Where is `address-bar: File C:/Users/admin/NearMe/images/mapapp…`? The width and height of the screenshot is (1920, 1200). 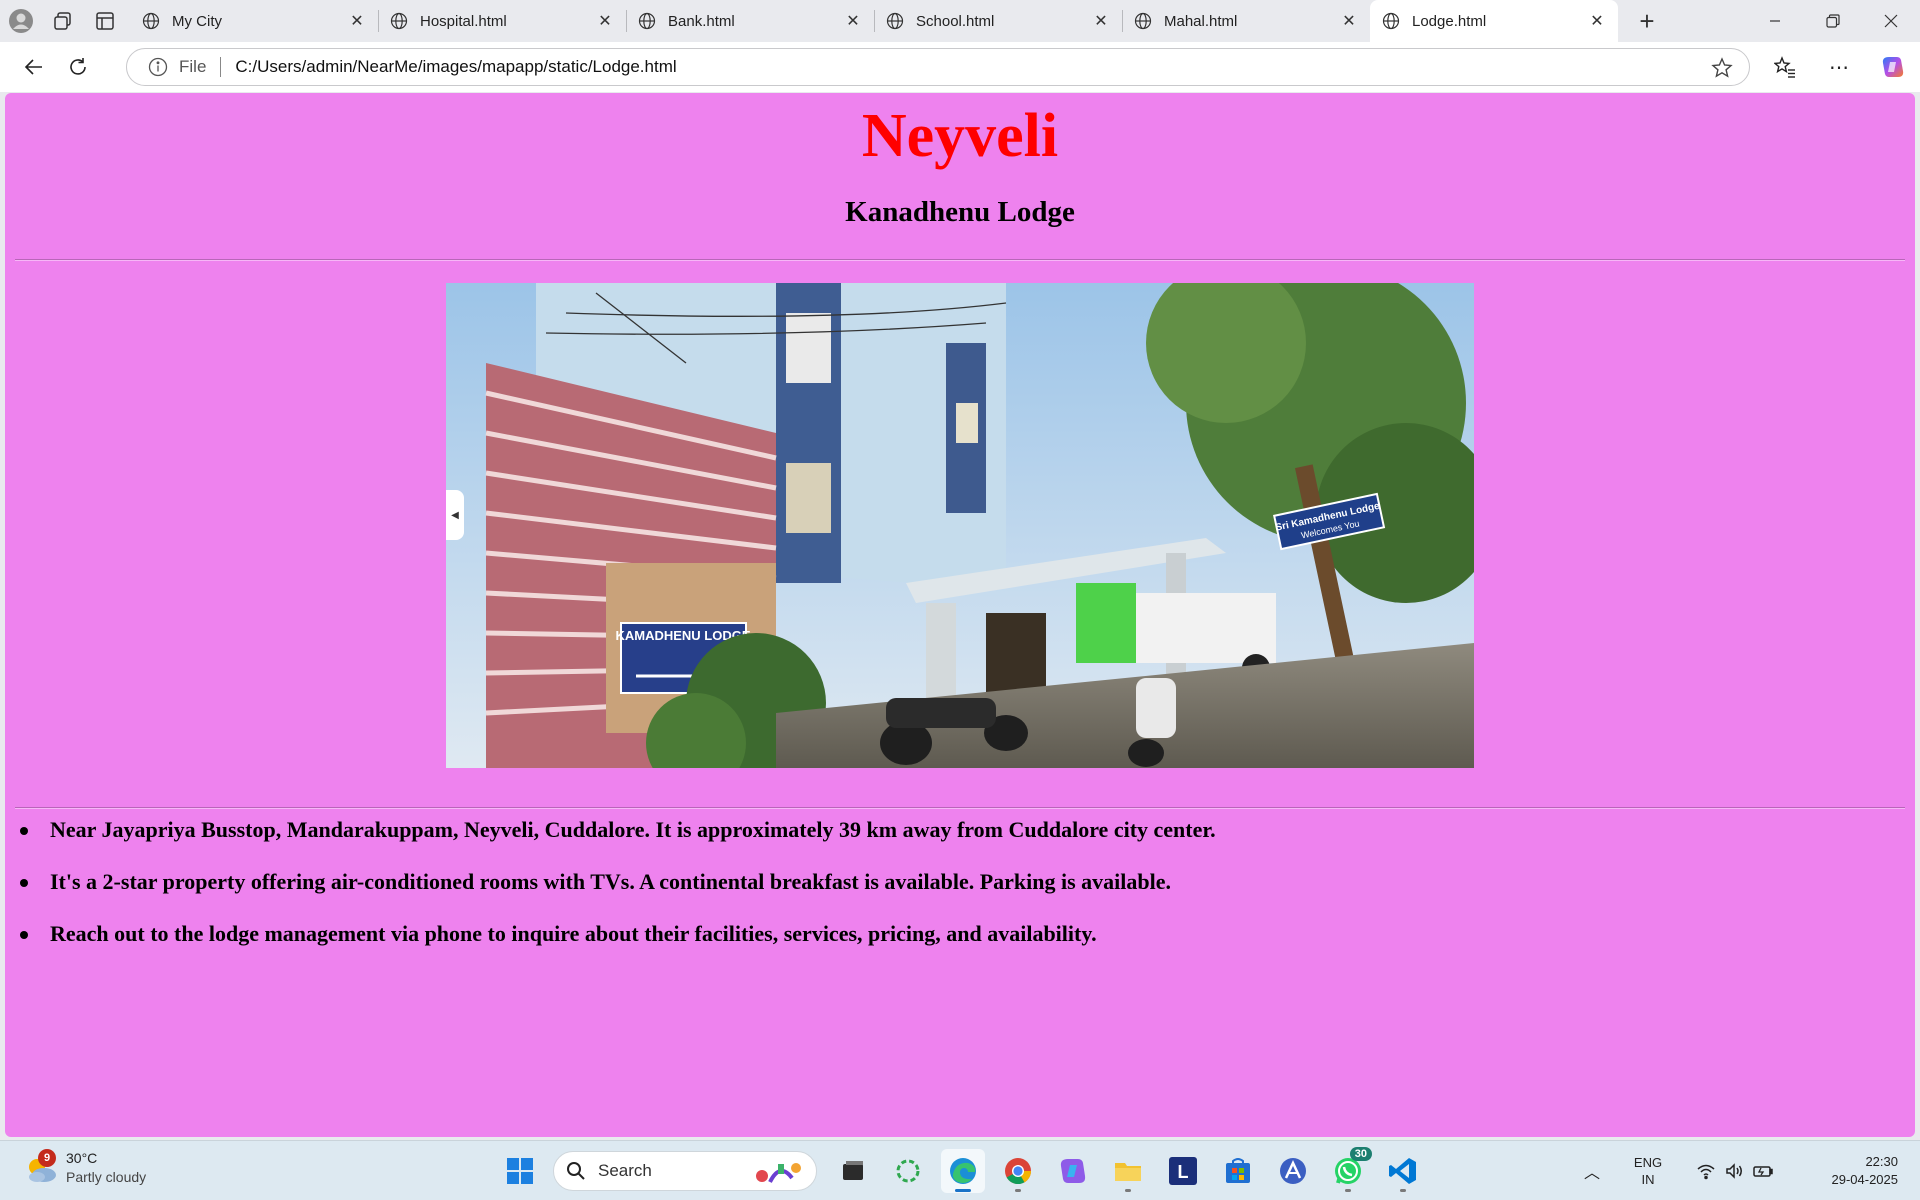
address-bar: File C:/Users/admin/NearMe/images/mapapp… is located at coordinates (938, 67).